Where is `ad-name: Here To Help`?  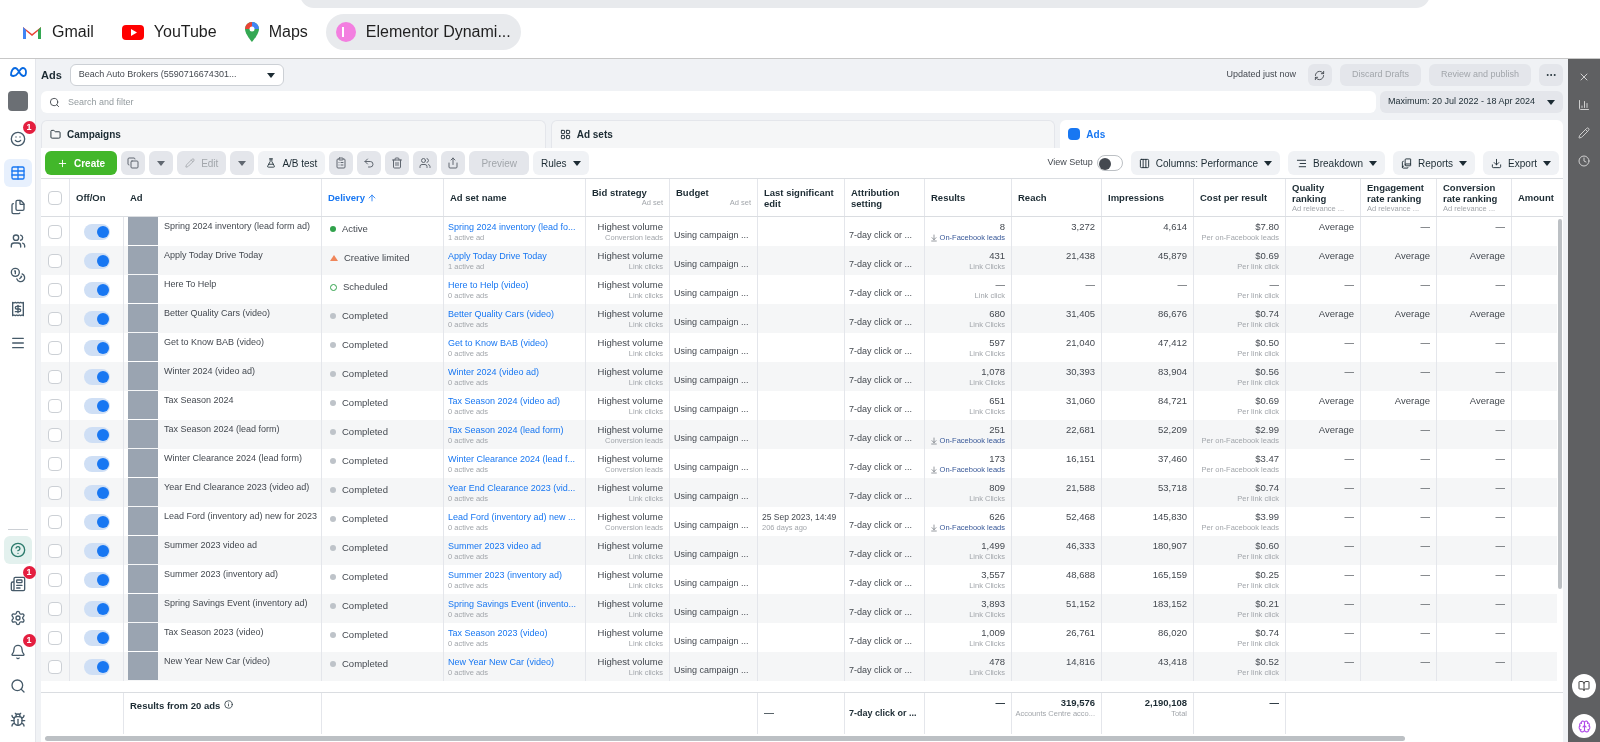
ad-name: Here To Help is located at coordinates (190, 289).